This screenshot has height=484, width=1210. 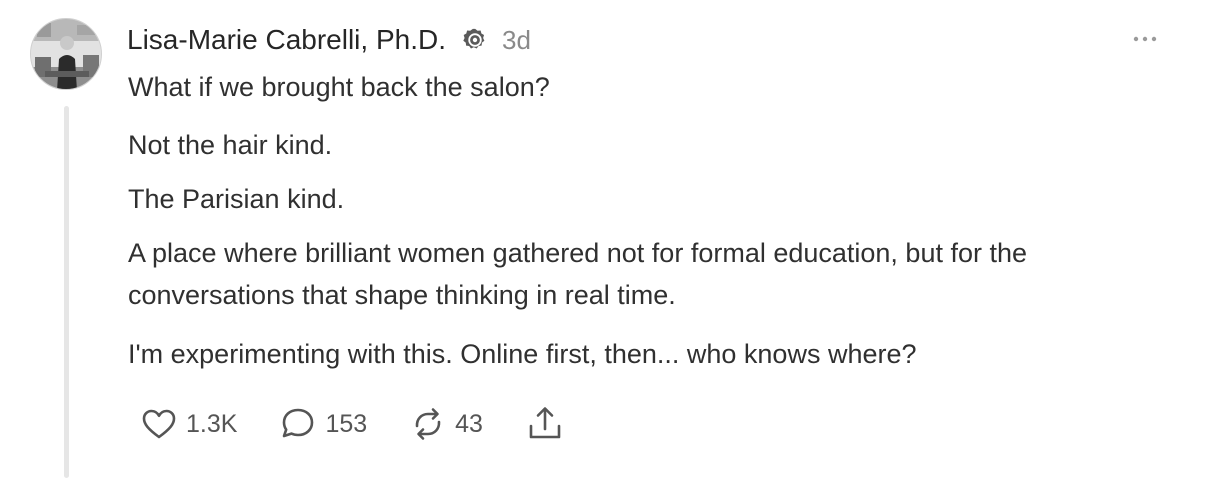 What do you see at coordinates (236, 199) in the screenshot?
I see `post-paragraph: The Parisian kind.` at bounding box center [236, 199].